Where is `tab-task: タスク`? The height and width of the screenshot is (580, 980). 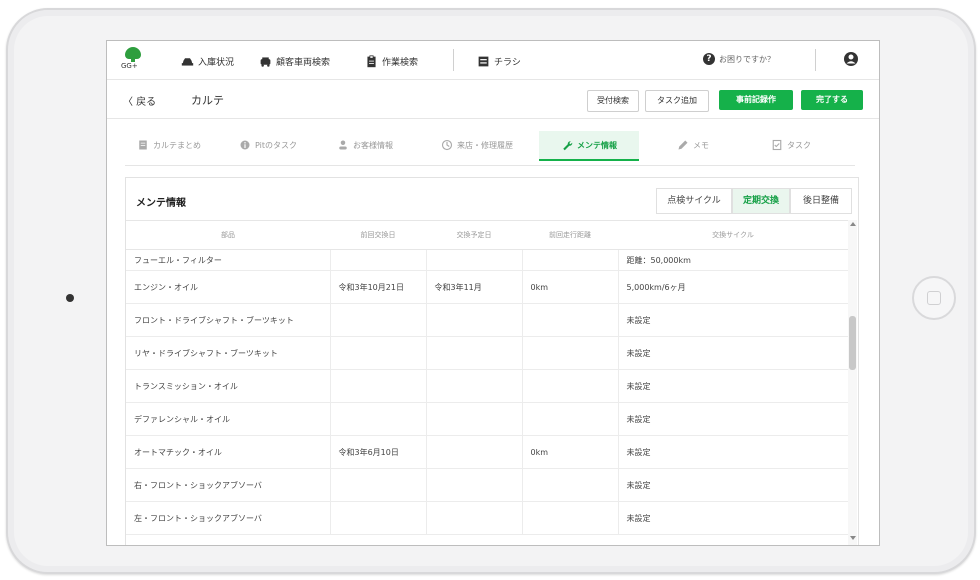 tab-task: タスク is located at coordinates (791, 145).